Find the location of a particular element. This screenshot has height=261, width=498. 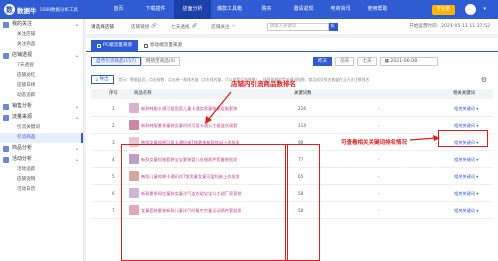

annotation-arrows is located at coordinates (322, 116).